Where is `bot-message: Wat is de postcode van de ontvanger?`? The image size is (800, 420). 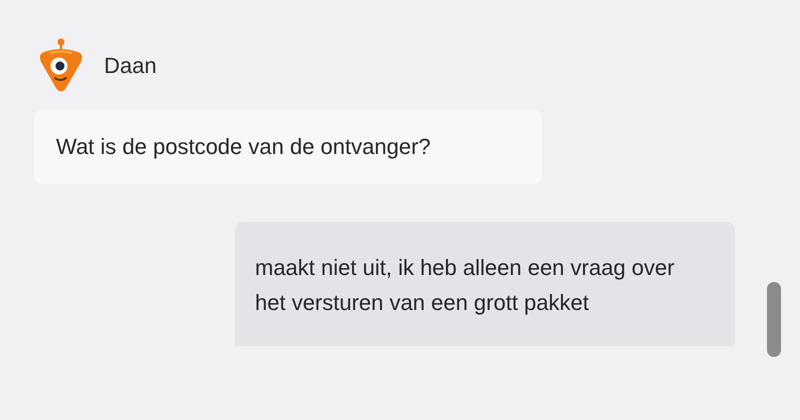
bot-message: Wat is de postcode van de ontvanger? is located at coordinates (288, 147).